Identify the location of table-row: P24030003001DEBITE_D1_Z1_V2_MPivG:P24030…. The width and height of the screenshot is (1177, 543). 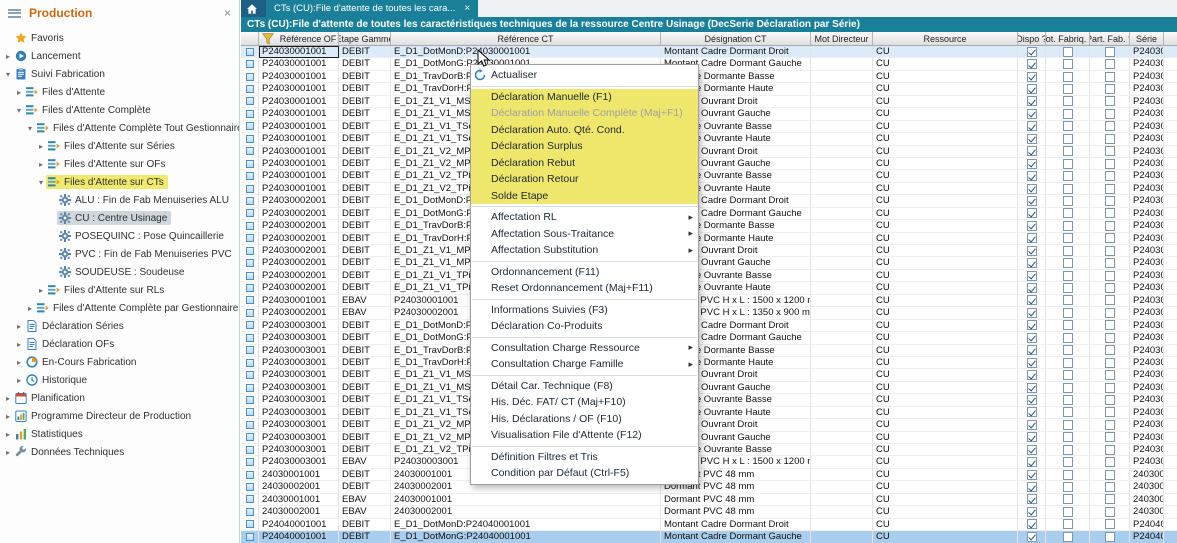
(709, 437).